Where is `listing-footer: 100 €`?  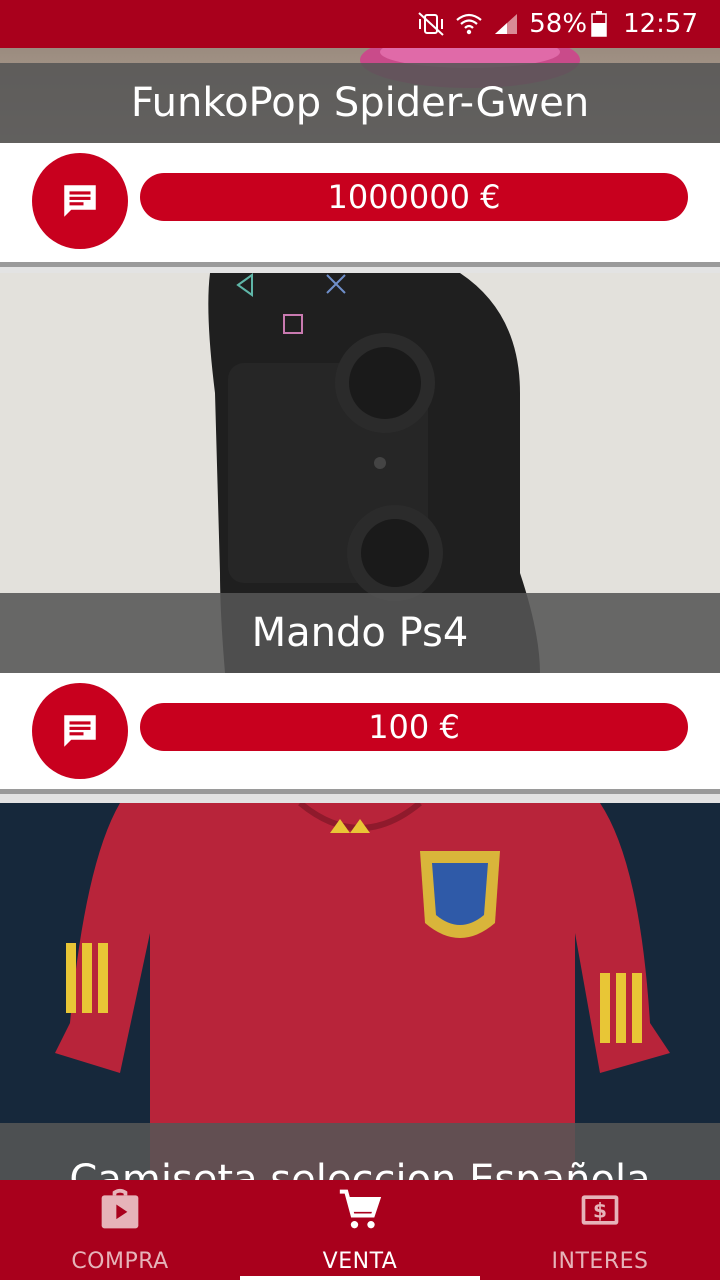
listing-footer: 100 € is located at coordinates (360, 732).